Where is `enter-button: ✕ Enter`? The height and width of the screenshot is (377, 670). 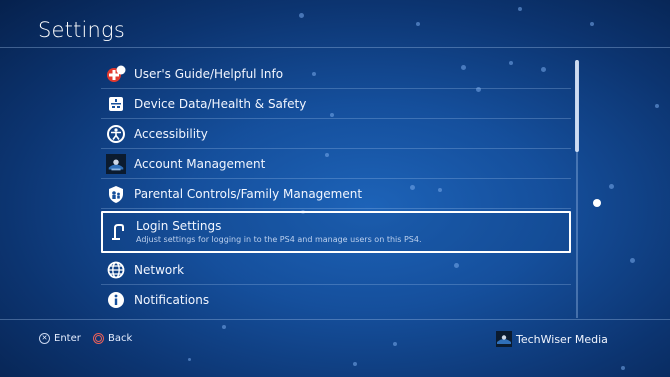
enter-button: ✕ Enter is located at coordinates (60, 338).